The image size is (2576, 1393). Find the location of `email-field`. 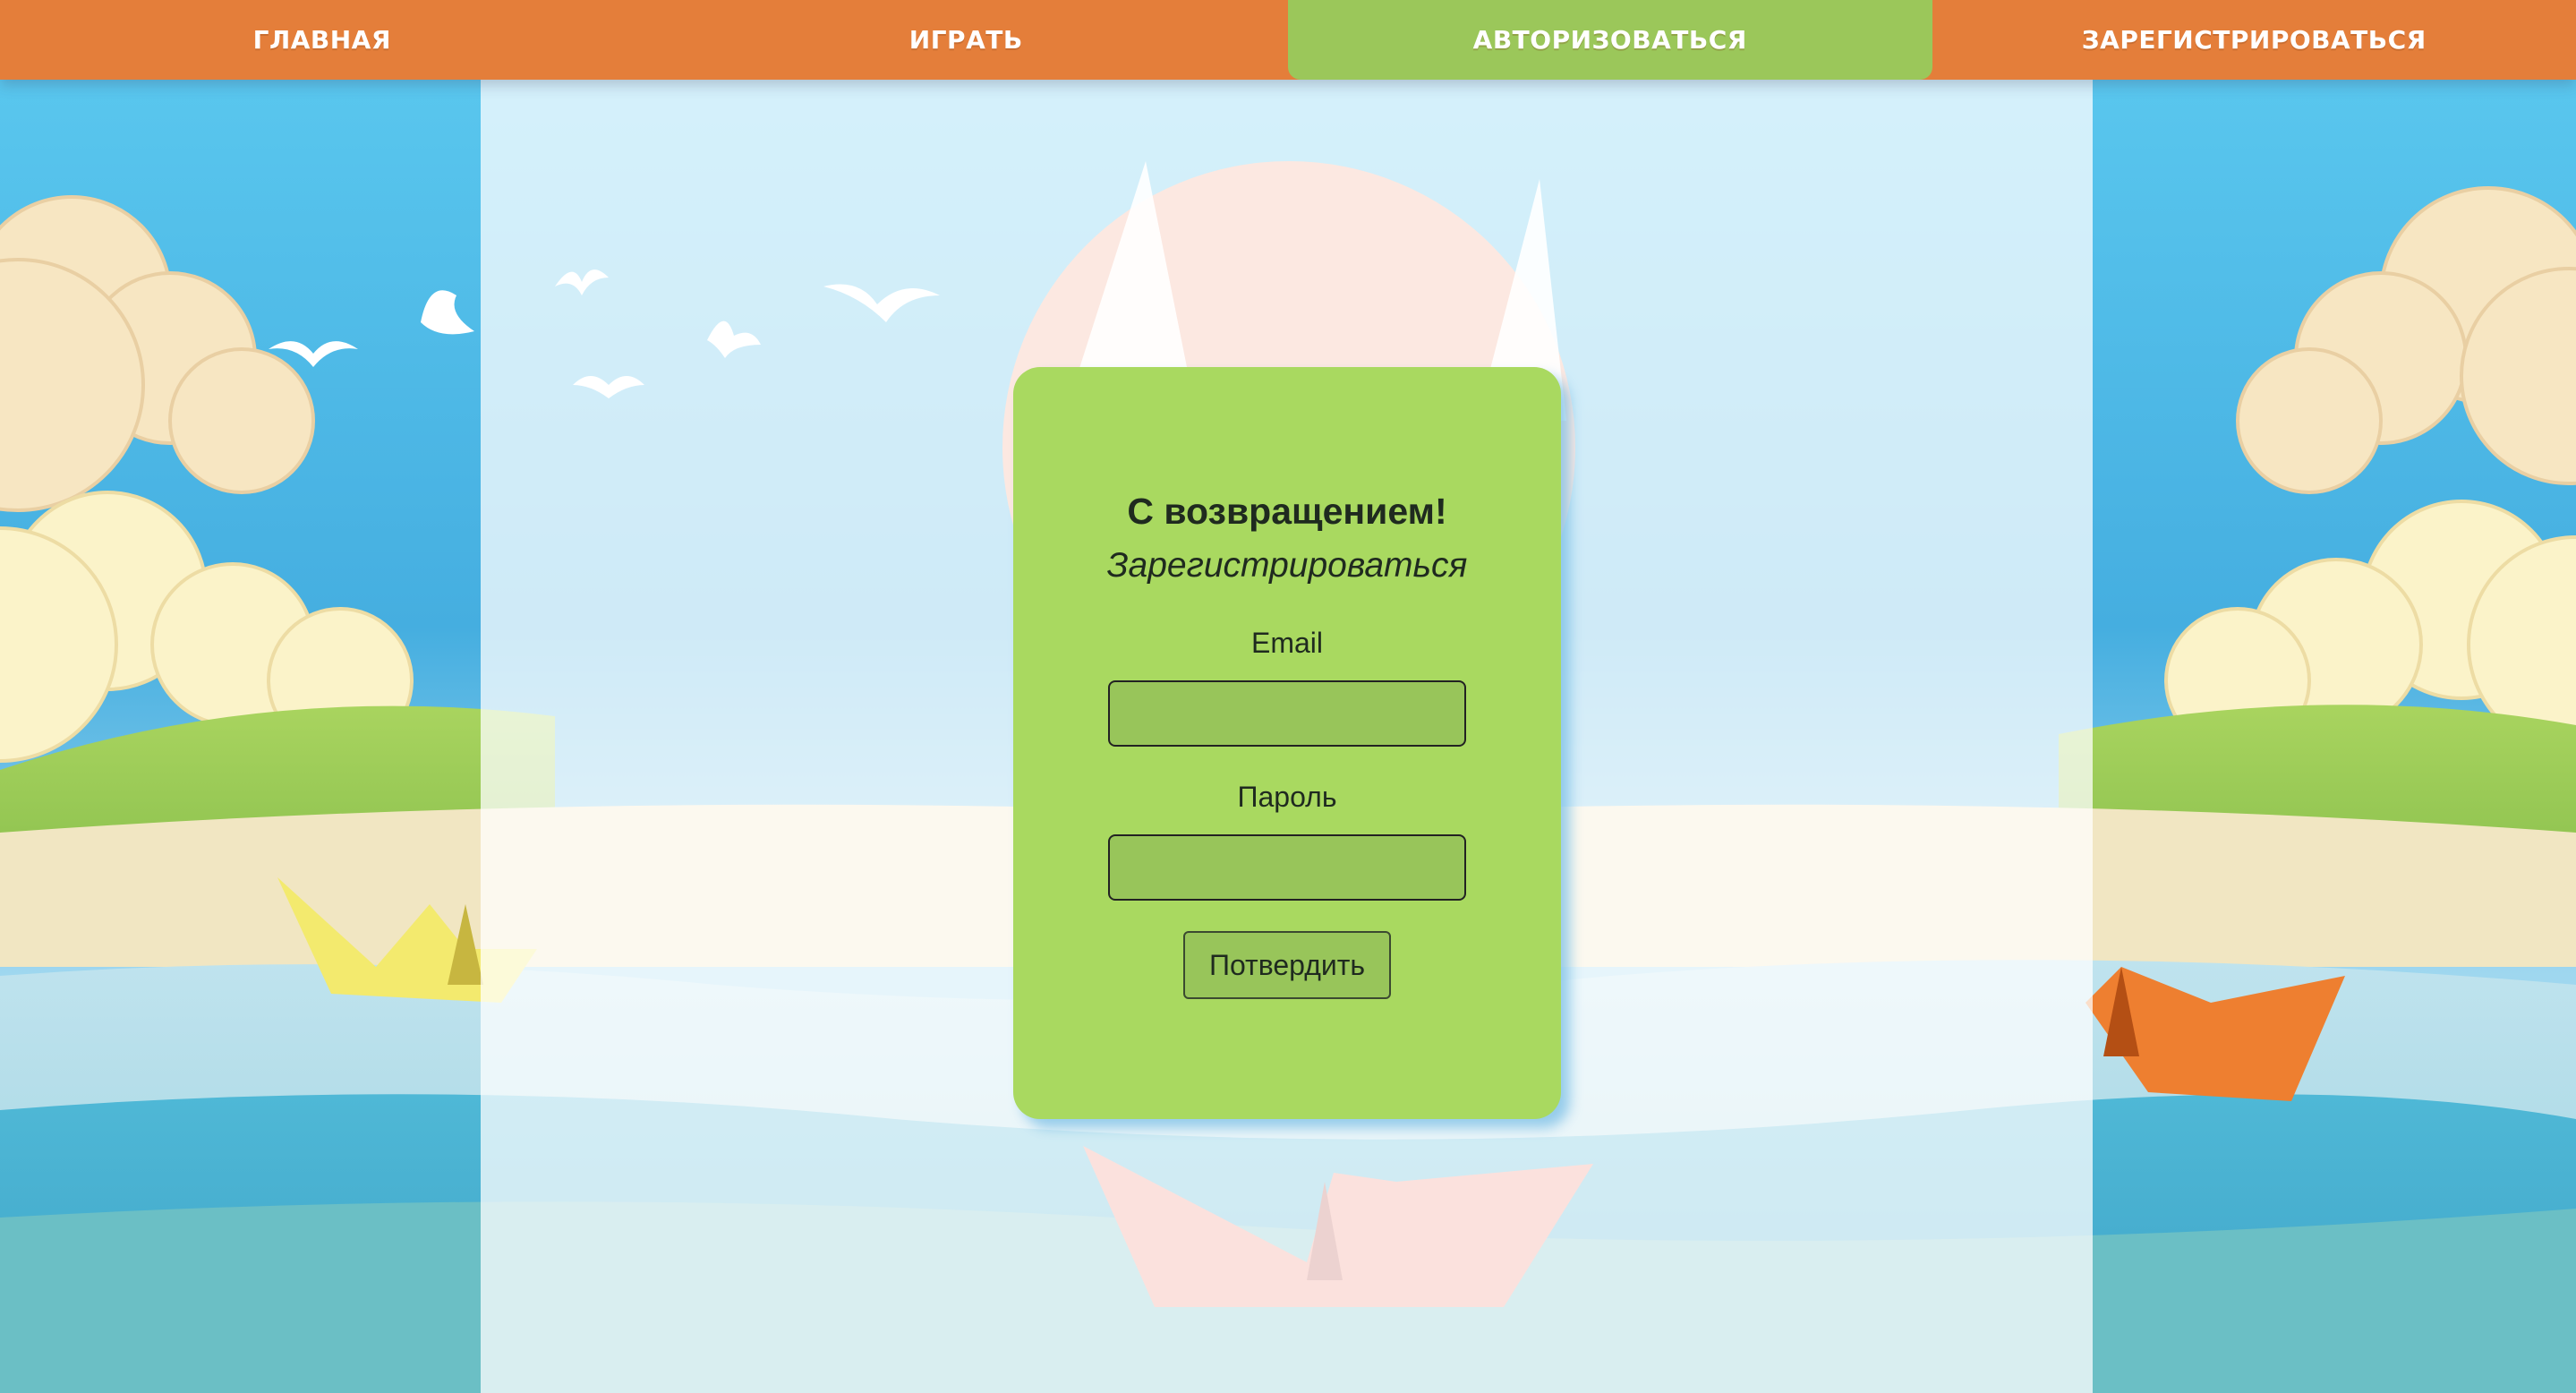

email-field is located at coordinates (1287, 714).